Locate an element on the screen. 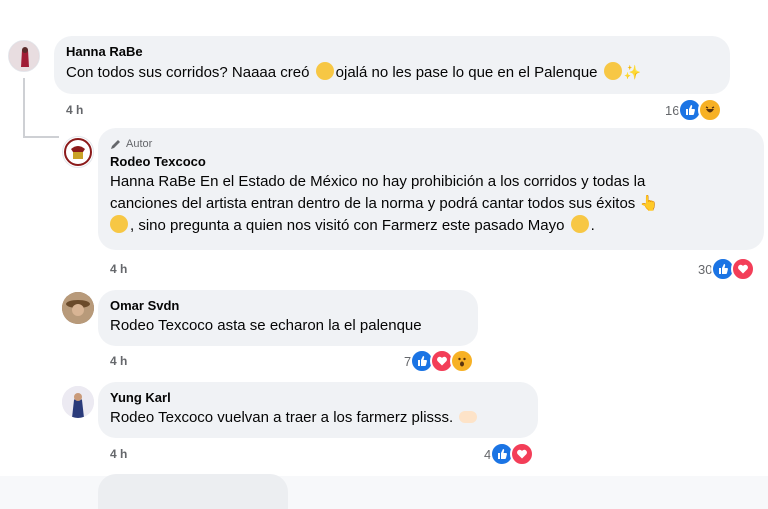  comment-author-name: Yung Karl is located at coordinates (318, 398).